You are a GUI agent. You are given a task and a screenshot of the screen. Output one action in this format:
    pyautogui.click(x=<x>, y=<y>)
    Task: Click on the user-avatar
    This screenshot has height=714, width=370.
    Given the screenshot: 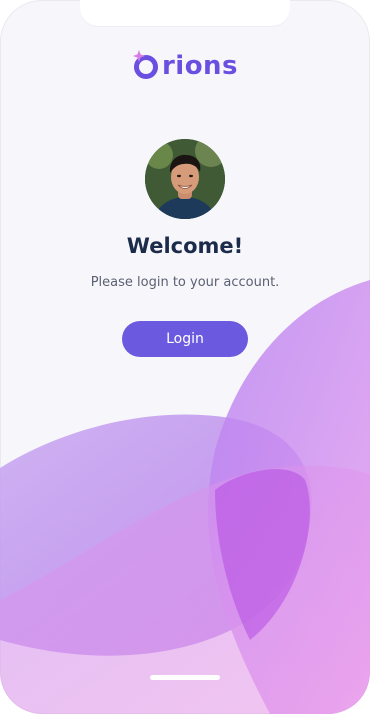 What is the action you would take?
    pyautogui.click(x=185, y=179)
    